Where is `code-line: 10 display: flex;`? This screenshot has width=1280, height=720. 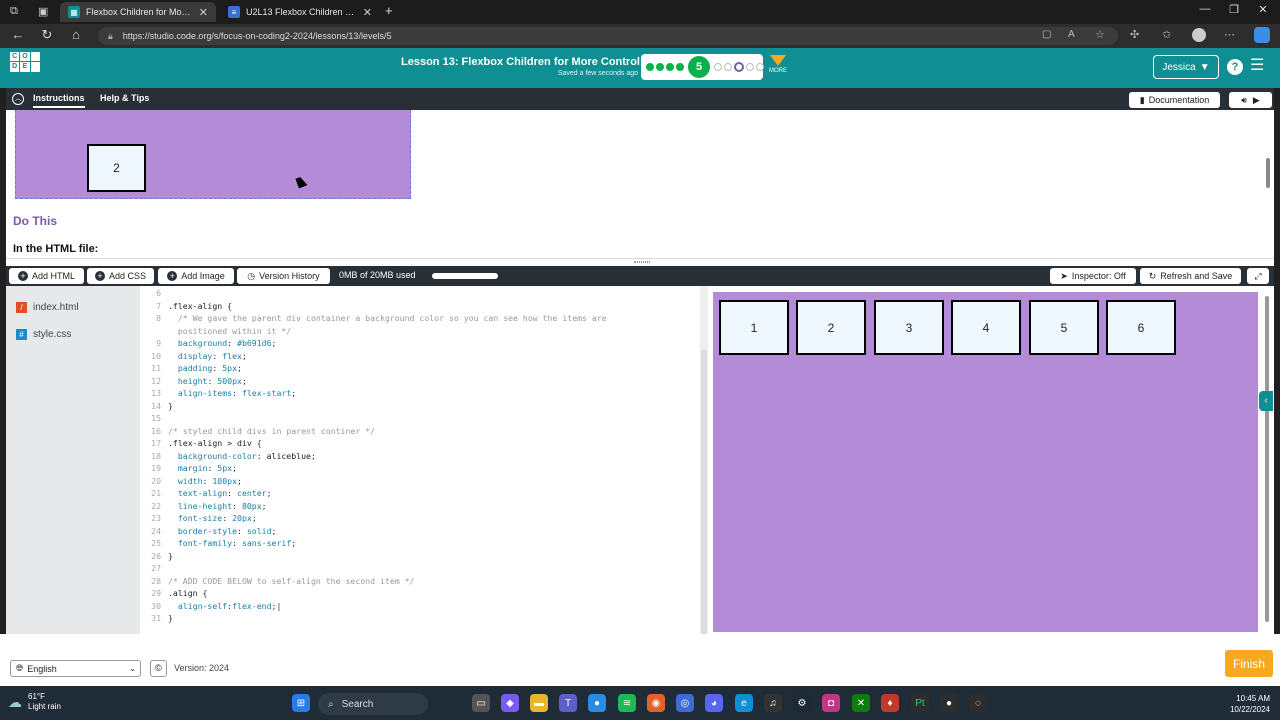
code-line: 10 display: flex; is located at coordinates (420, 356).